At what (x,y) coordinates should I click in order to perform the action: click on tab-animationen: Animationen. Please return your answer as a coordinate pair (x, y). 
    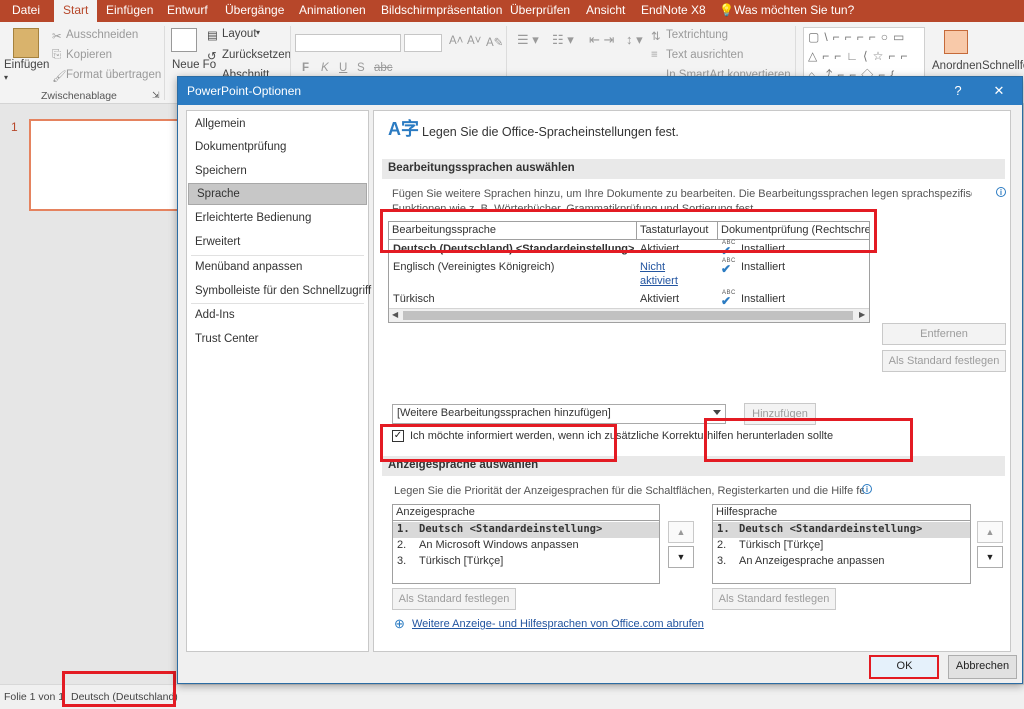
    Looking at the image, I should click on (332, 10).